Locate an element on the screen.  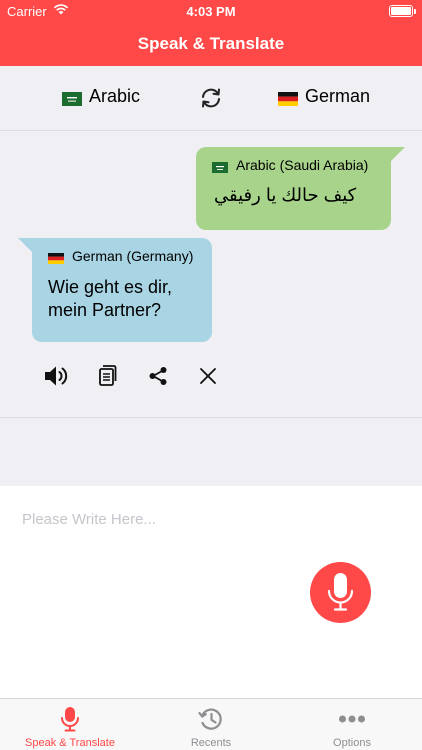
target-language-label: German is located at coordinates (338, 96).